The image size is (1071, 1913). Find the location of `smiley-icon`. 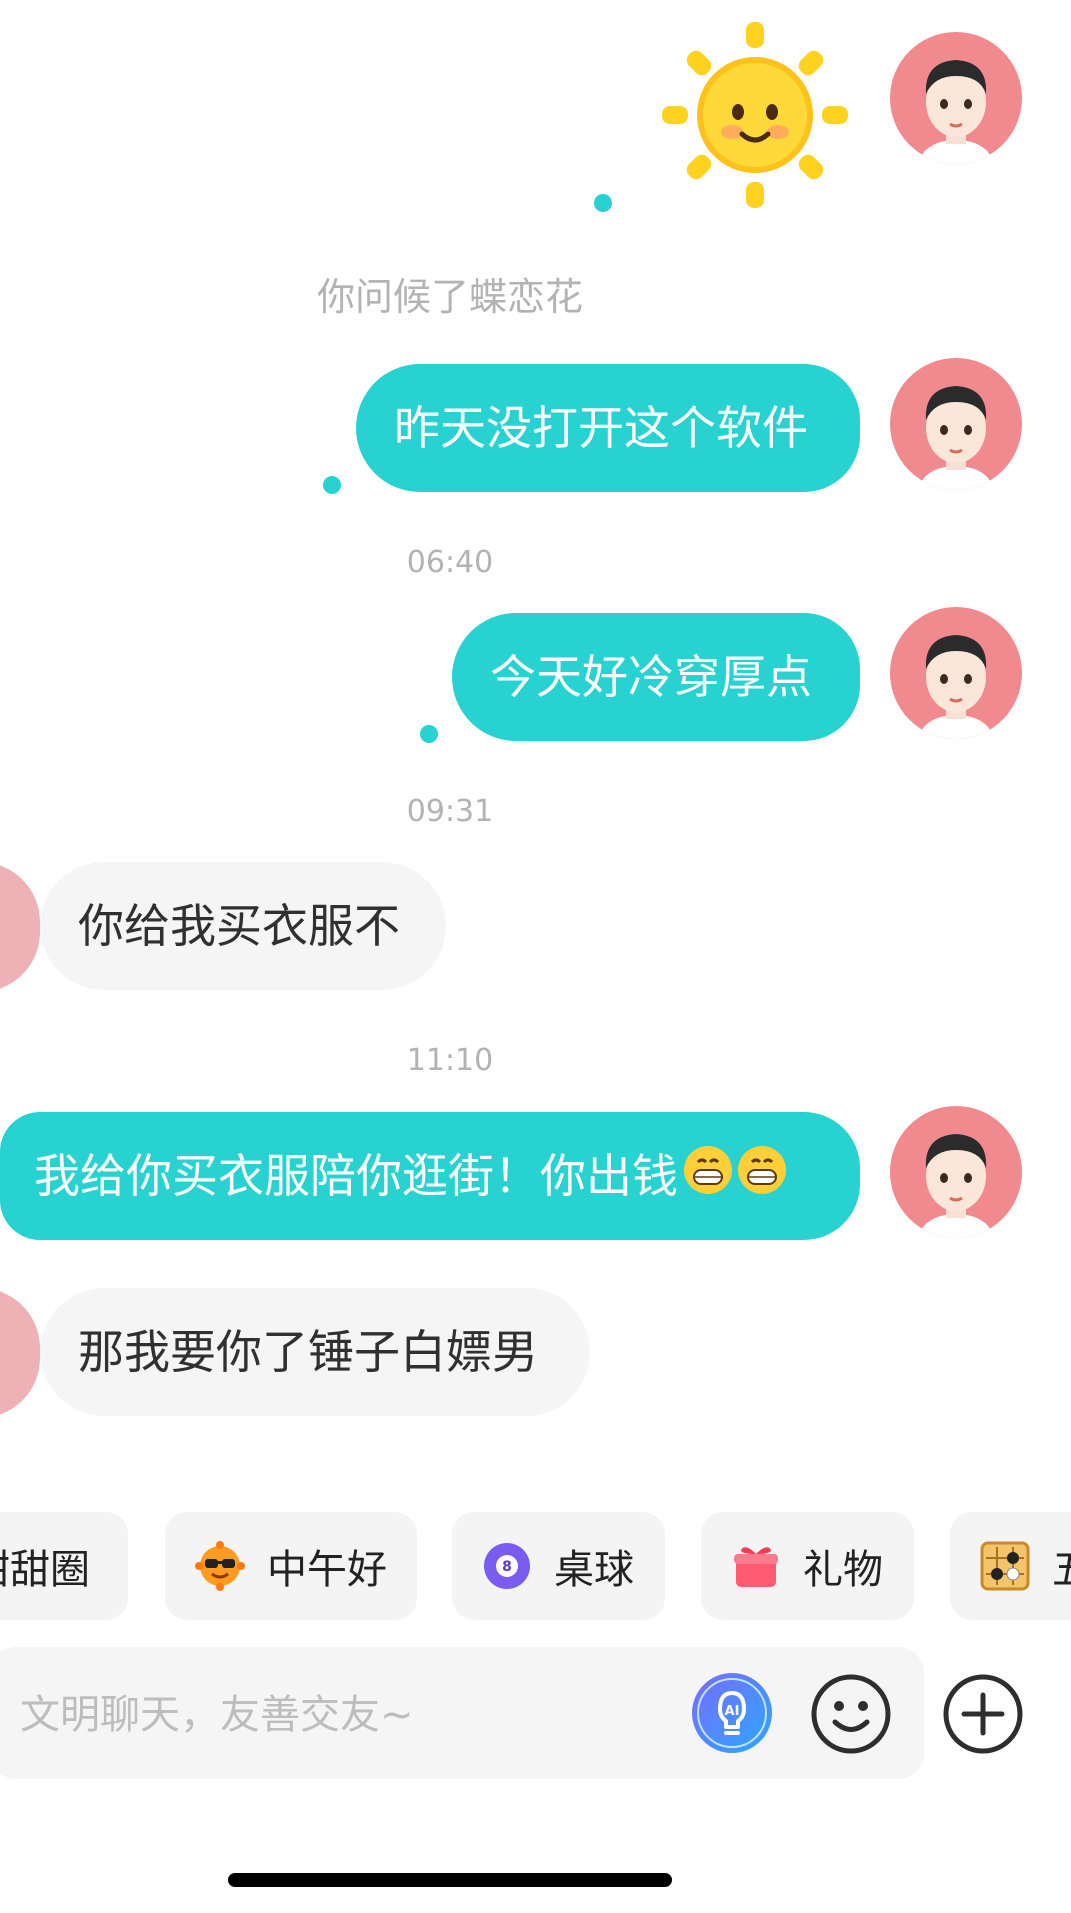

smiley-icon is located at coordinates (851, 1714).